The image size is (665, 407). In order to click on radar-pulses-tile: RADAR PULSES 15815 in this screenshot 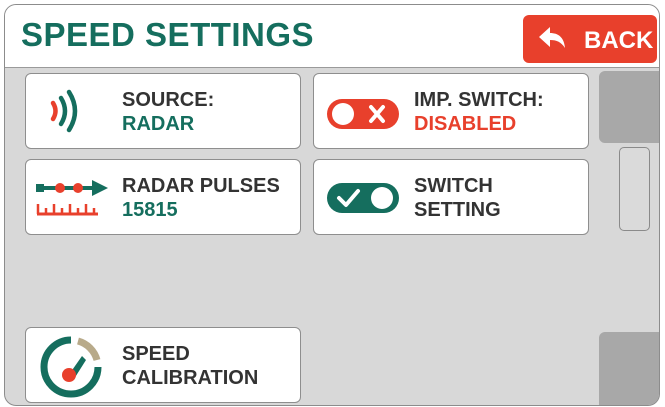, I will do `click(163, 197)`.